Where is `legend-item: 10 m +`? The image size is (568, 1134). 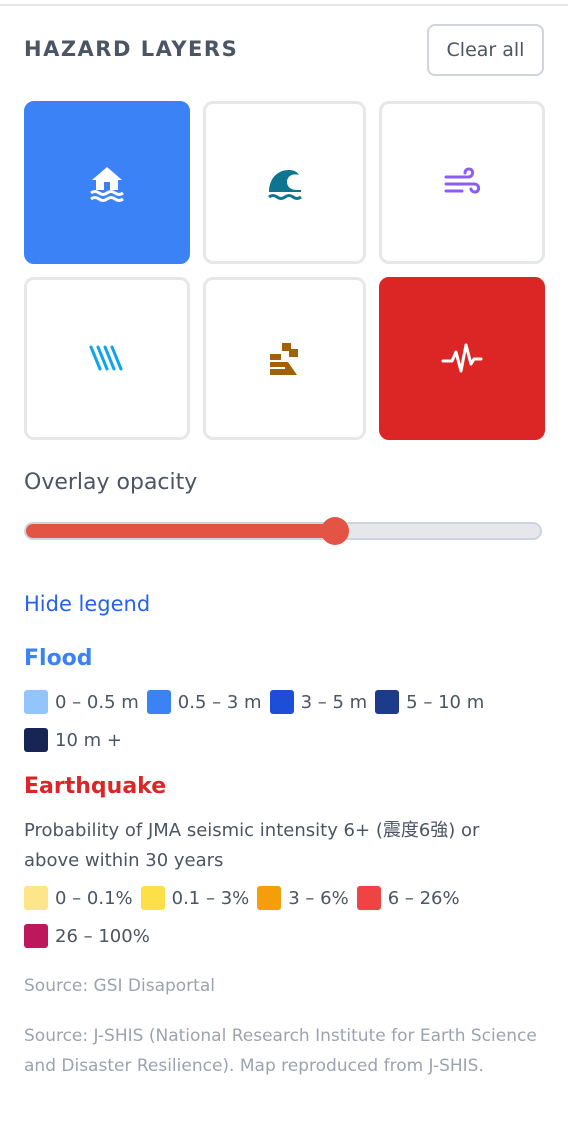 legend-item: 10 m + is located at coordinates (73, 740).